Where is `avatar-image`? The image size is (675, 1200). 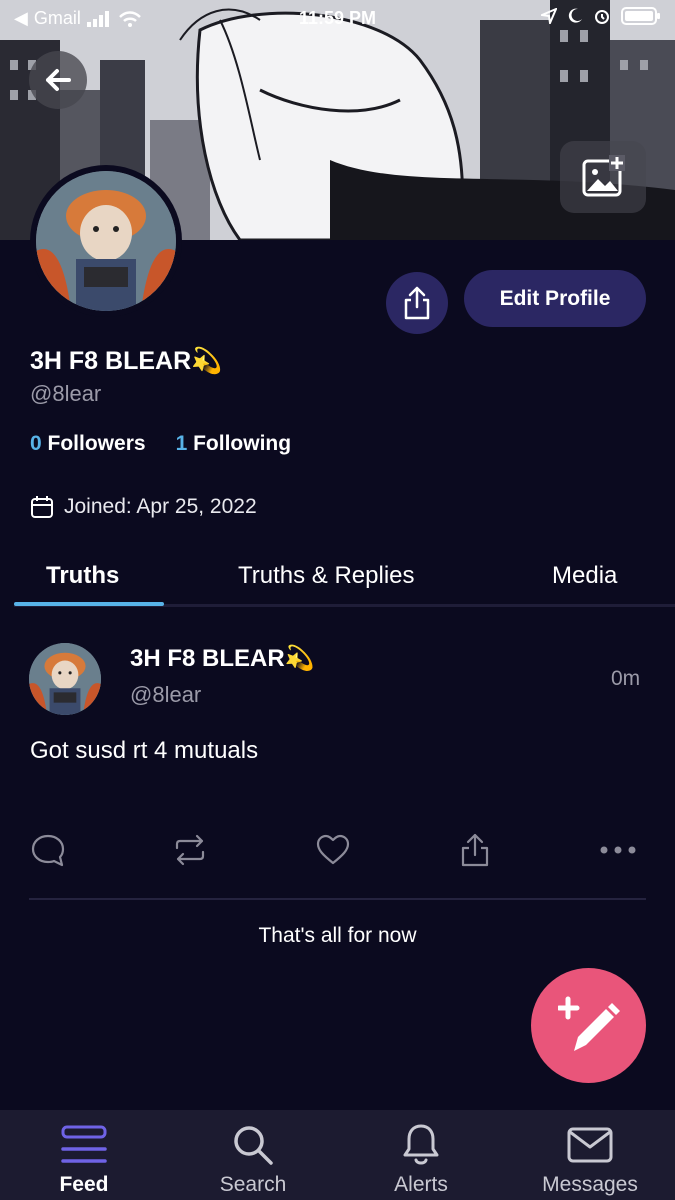 avatar-image is located at coordinates (106, 241).